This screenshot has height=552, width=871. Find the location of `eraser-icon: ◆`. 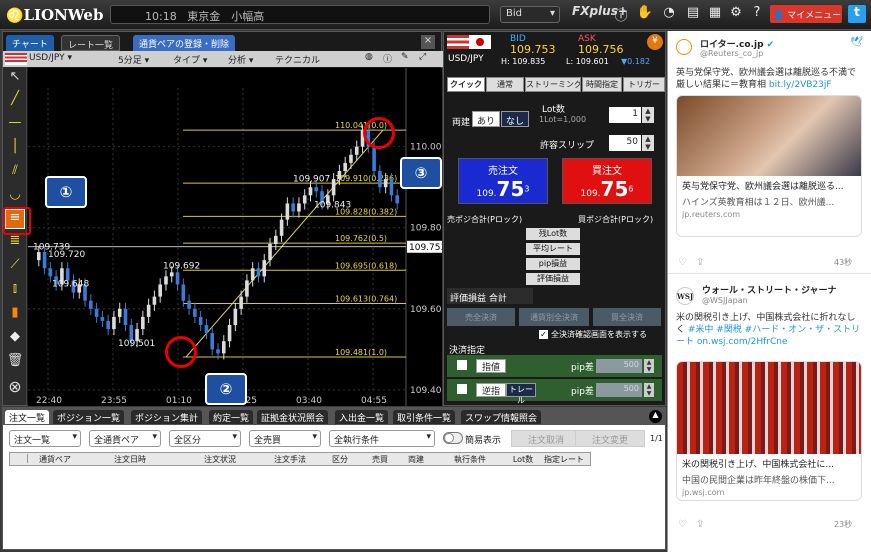

eraser-icon: ◆ is located at coordinates (15, 339).